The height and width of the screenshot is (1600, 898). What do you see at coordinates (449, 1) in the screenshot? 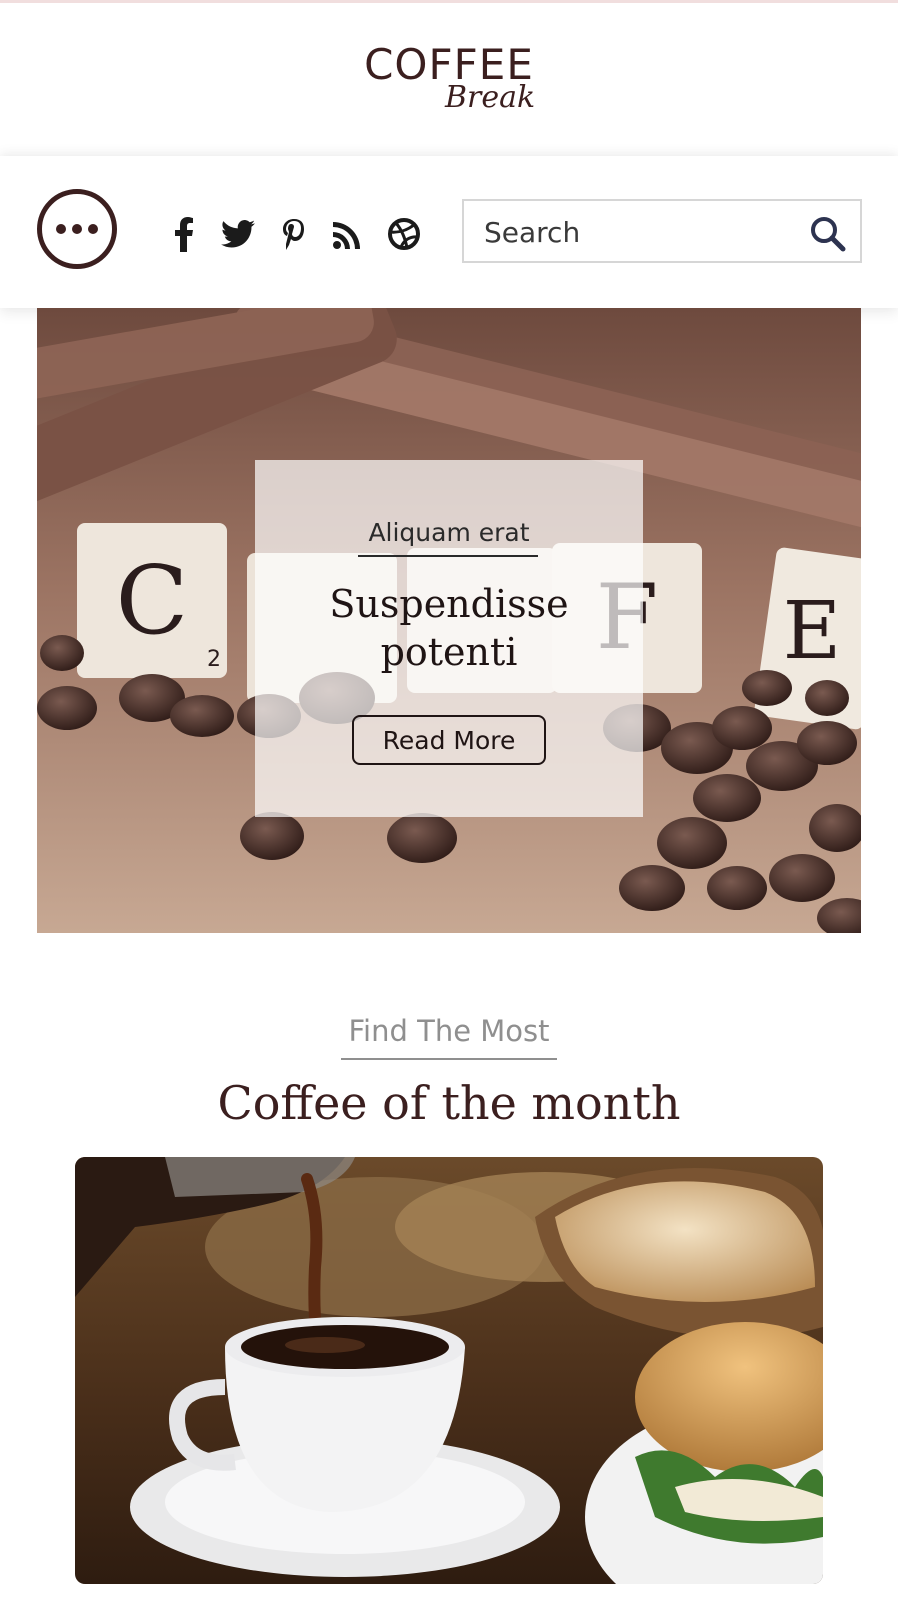
I see `top-strip` at bounding box center [449, 1].